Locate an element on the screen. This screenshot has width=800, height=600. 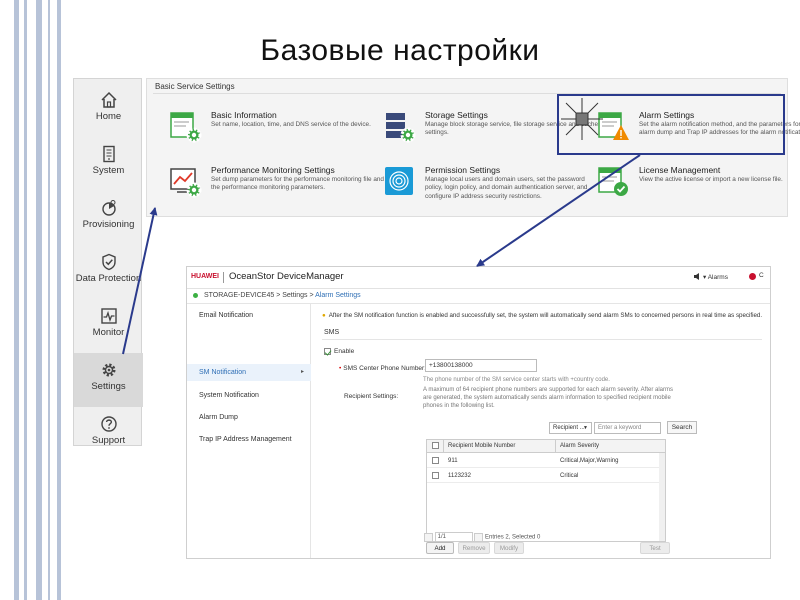
tile-title: Permission Settings is located at coordinates (463, 170).